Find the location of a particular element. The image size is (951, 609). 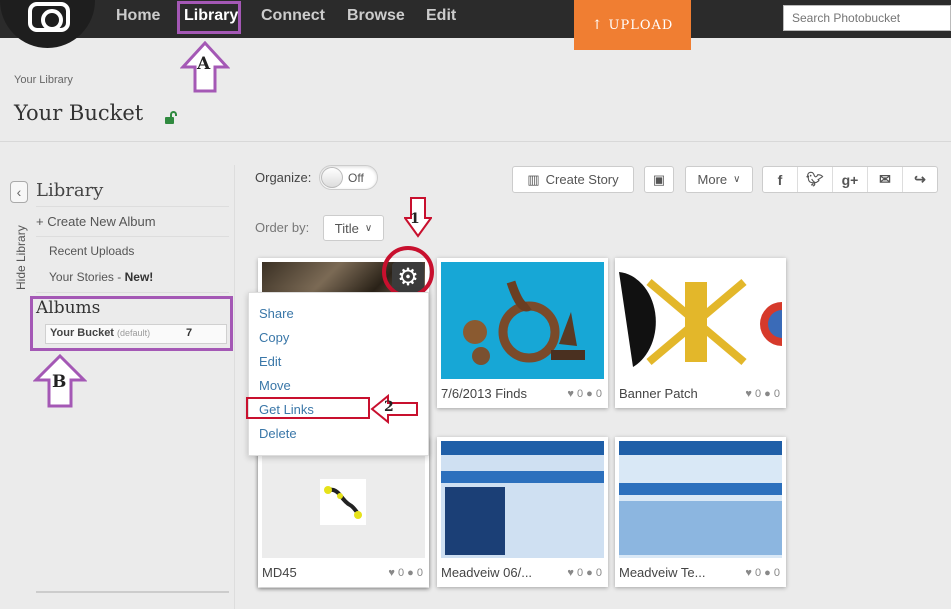

order-by-dropdown: Title ∨ is located at coordinates (353, 228).